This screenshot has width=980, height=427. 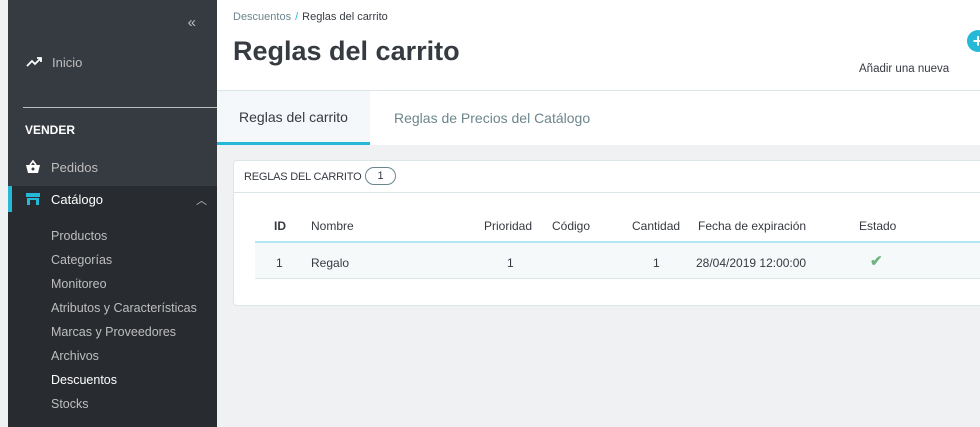 What do you see at coordinates (380, 176) in the screenshot?
I see `count-badge: 1` at bounding box center [380, 176].